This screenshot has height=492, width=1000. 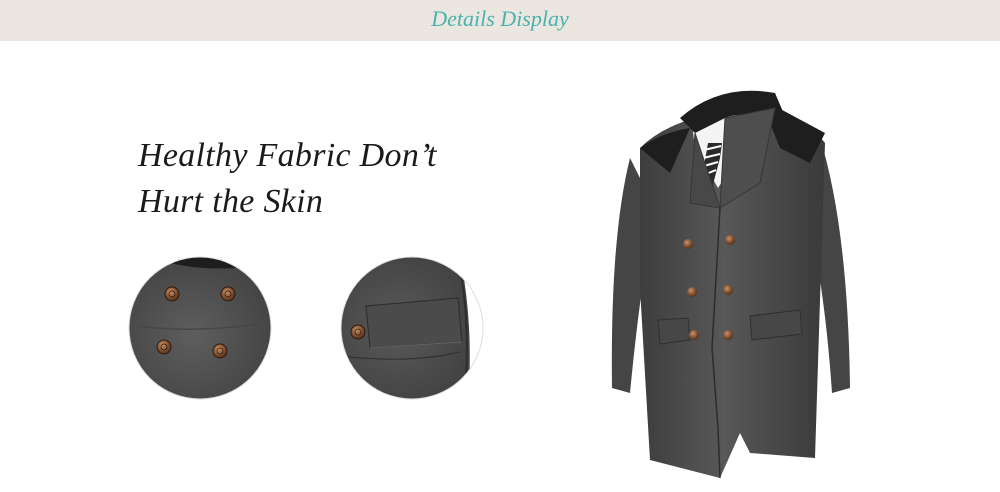 I want to click on section-title: Details Display, so click(x=500, y=18).